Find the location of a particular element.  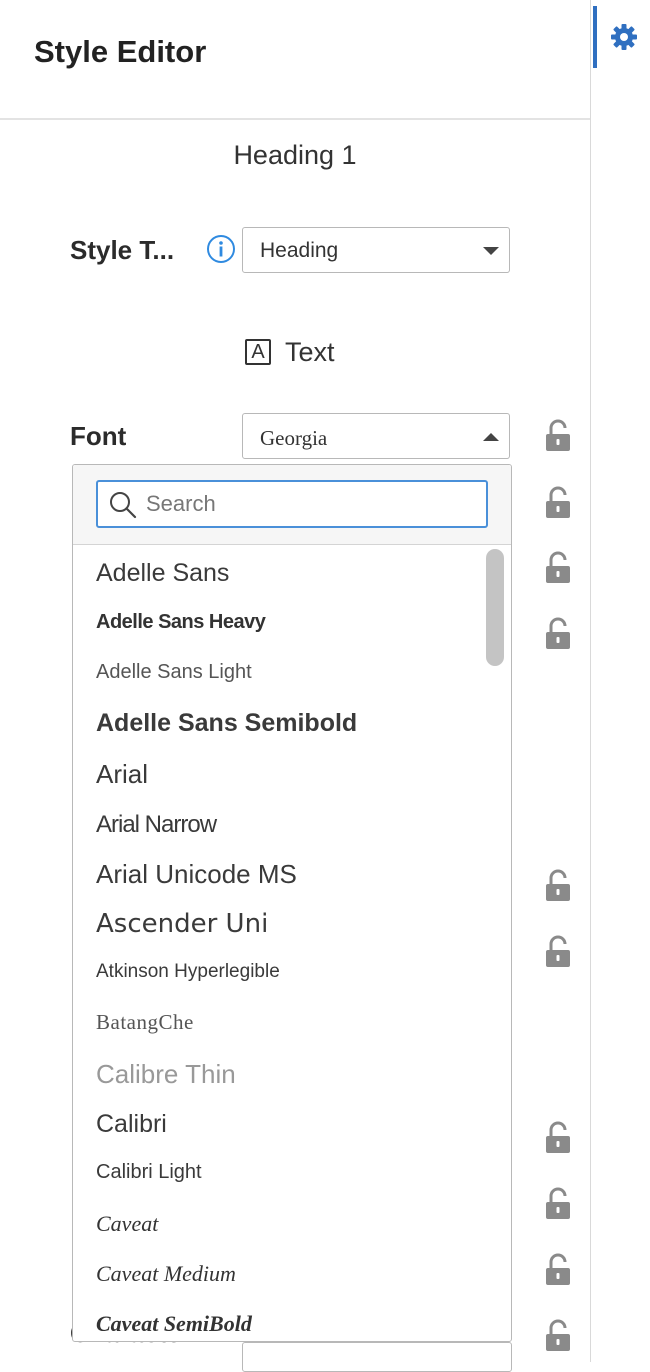

text-section-label: Text is located at coordinates (310, 352).